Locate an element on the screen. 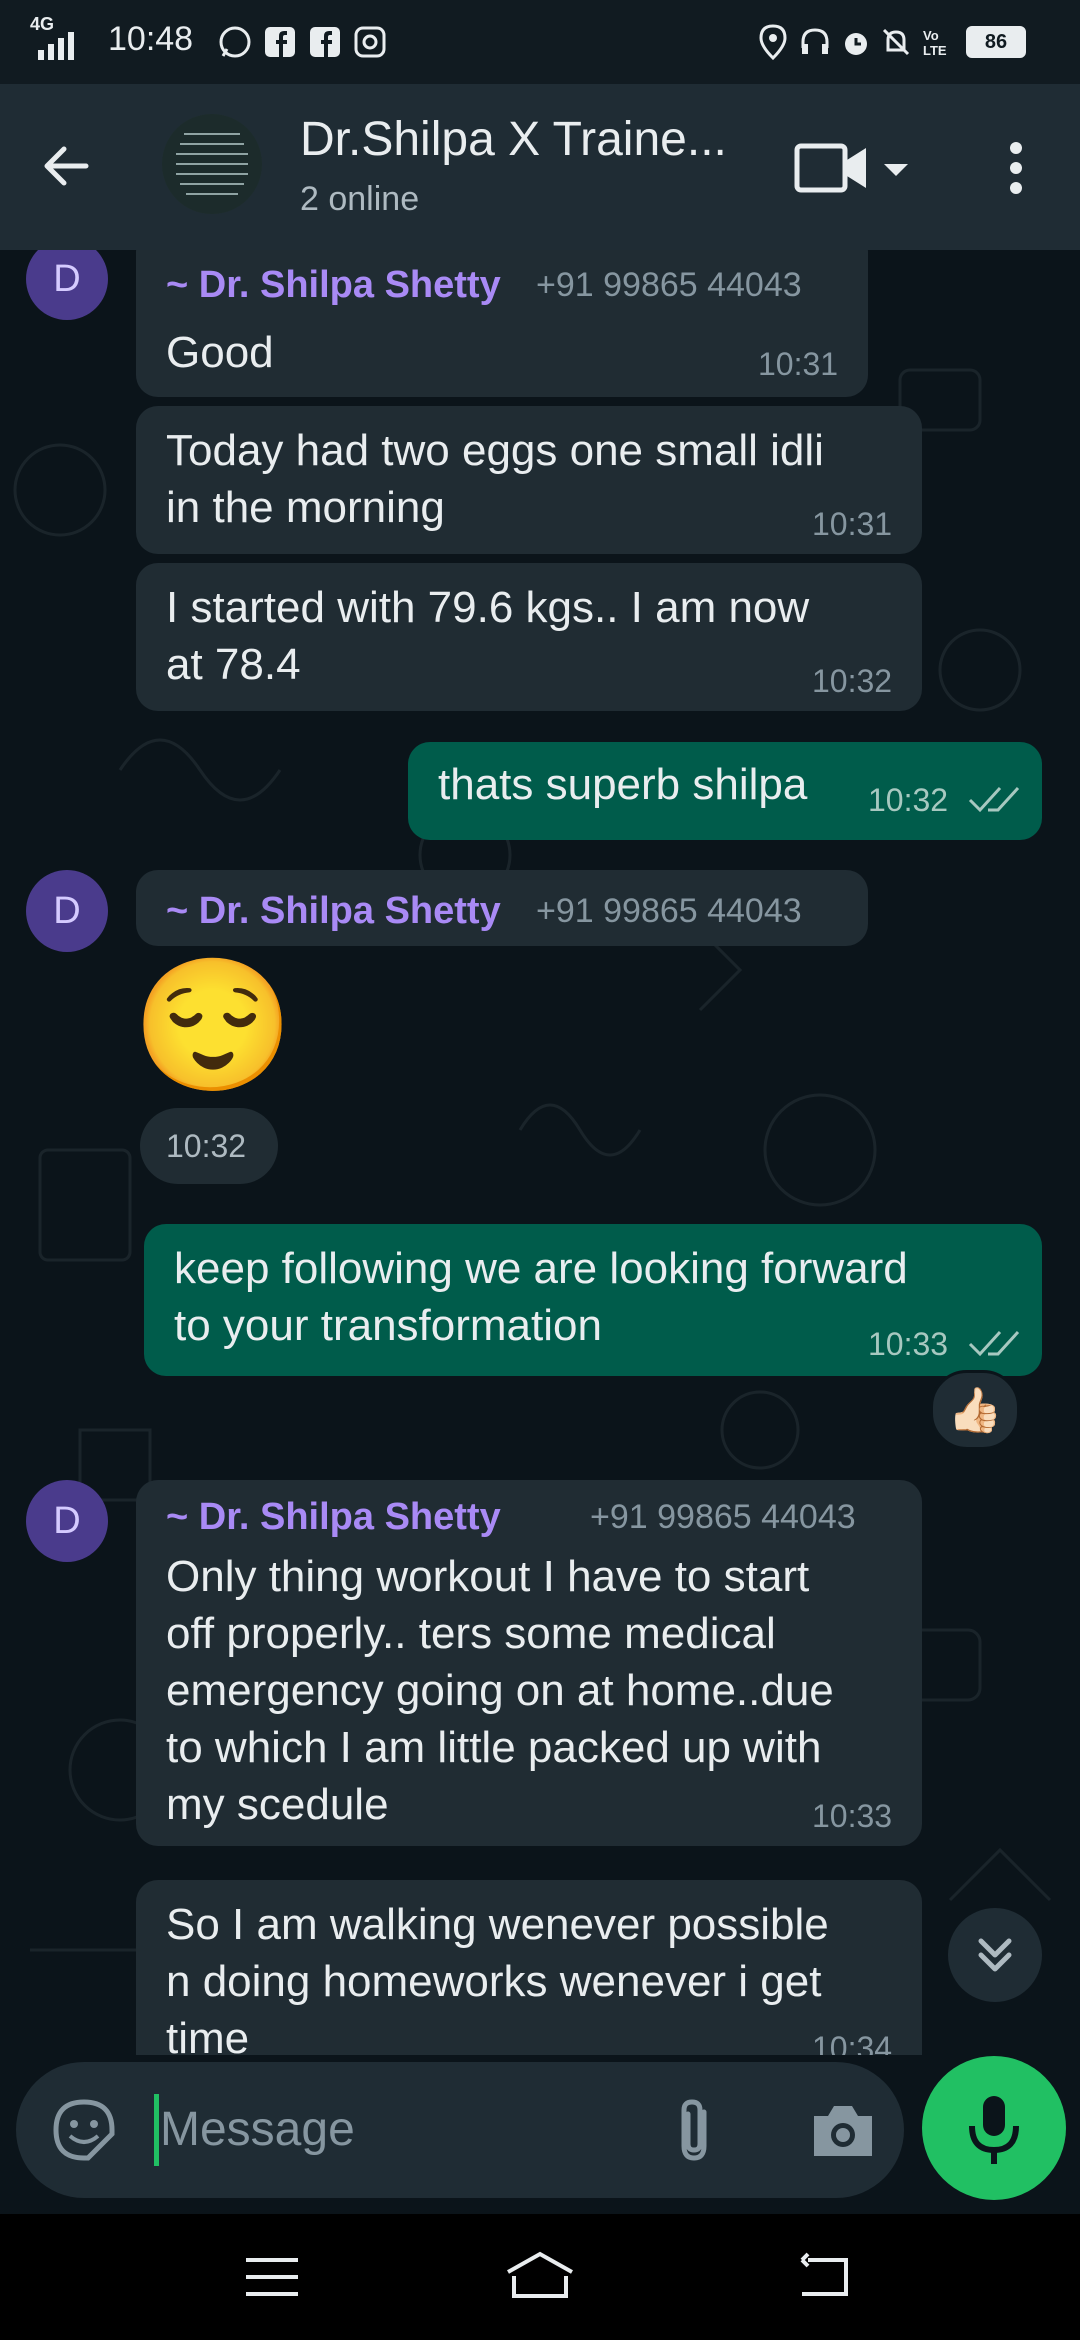 The height and width of the screenshot is (2340, 1080). instagram-icon is located at coordinates (370, 42).